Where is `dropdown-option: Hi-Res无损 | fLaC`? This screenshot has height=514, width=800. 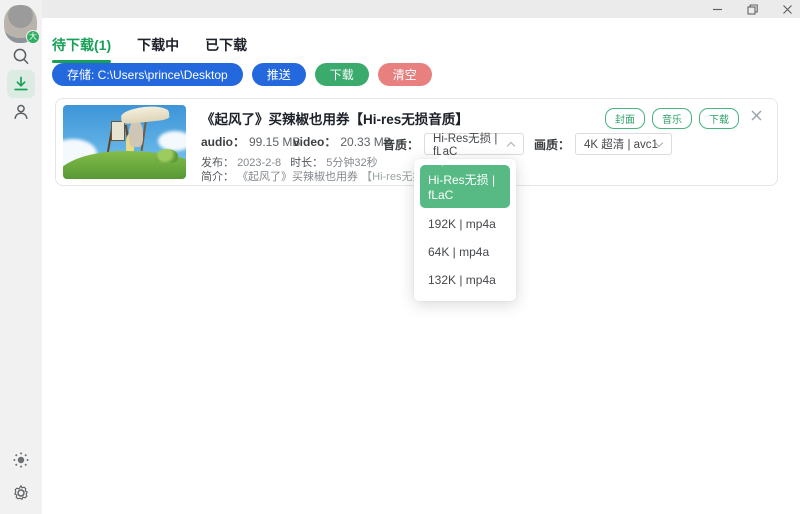 dropdown-option: Hi-Res无损 | fLaC is located at coordinates (465, 186).